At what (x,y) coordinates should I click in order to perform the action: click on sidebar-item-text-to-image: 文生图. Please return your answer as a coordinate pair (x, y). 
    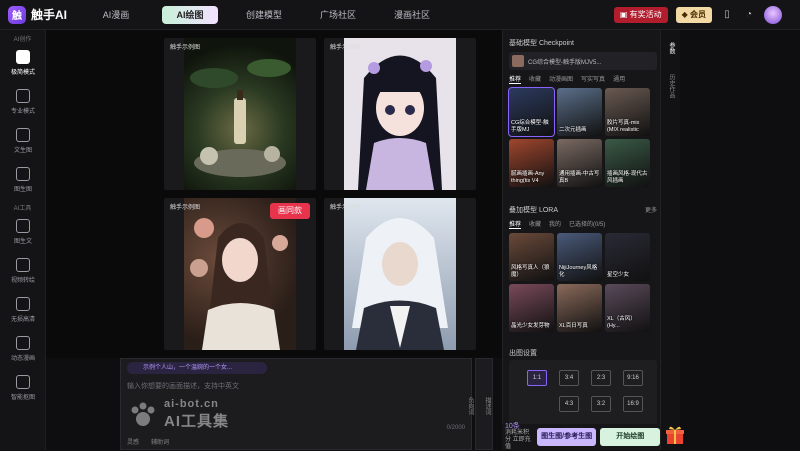
    Looking at the image, I should click on (23, 140).